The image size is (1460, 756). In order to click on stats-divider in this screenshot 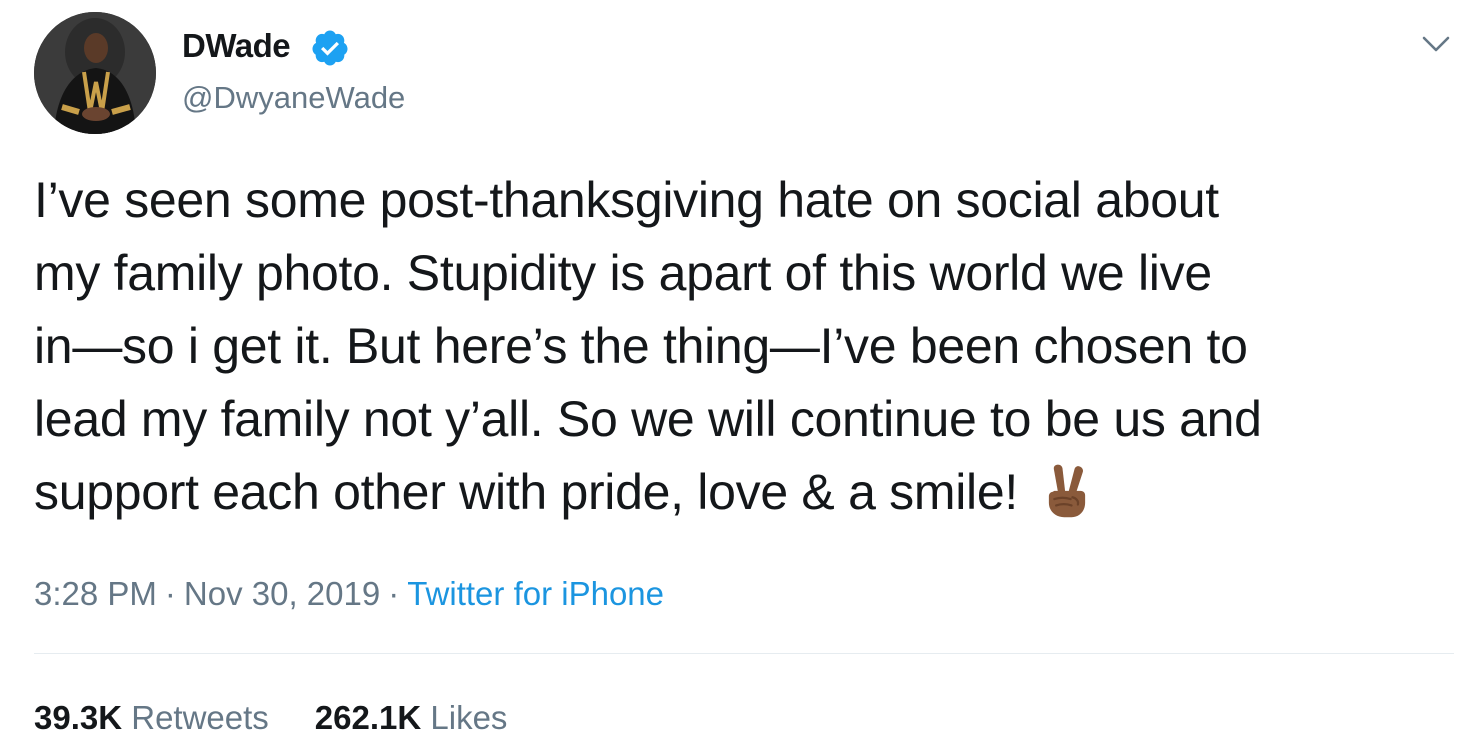, I will do `click(744, 653)`.